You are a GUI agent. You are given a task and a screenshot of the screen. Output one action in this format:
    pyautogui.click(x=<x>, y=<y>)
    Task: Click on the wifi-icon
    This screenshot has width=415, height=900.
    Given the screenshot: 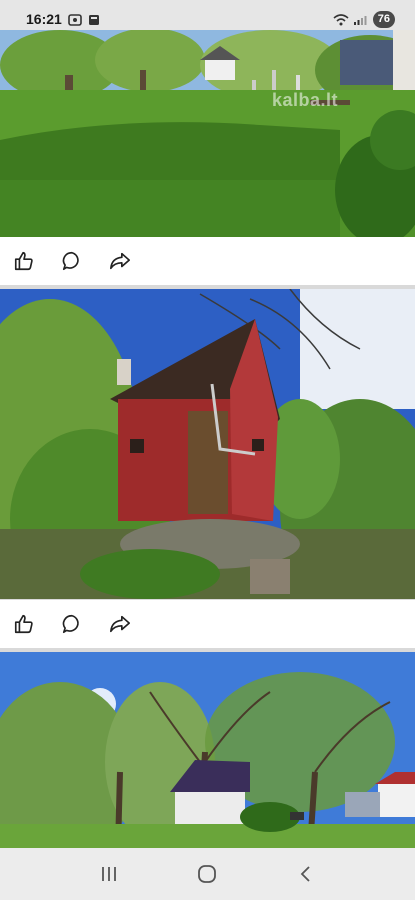 What is the action you would take?
    pyautogui.click(x=341, y=19)
    